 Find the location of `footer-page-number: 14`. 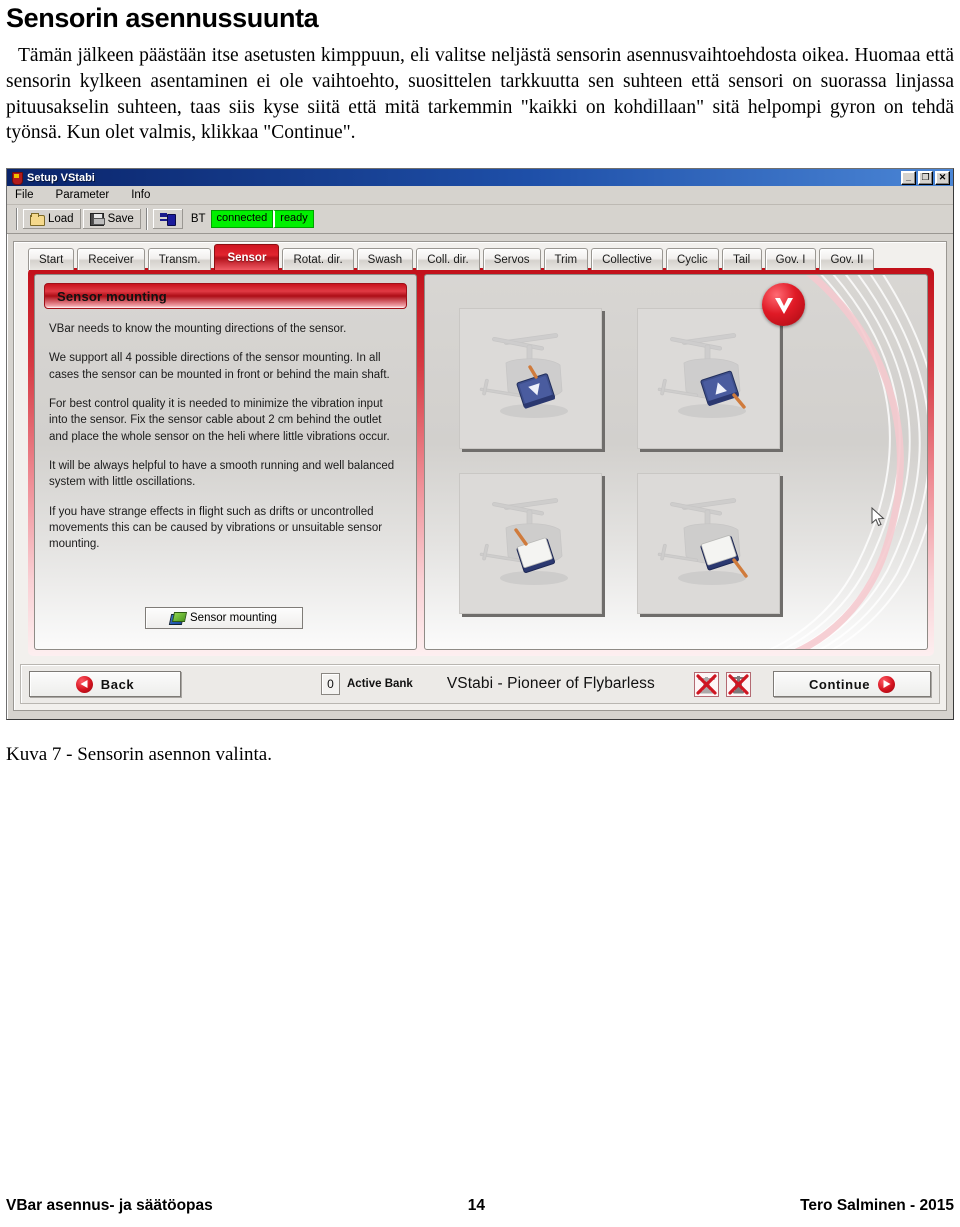

footer-page-number: 14 is located at coordinates (476, 1205).